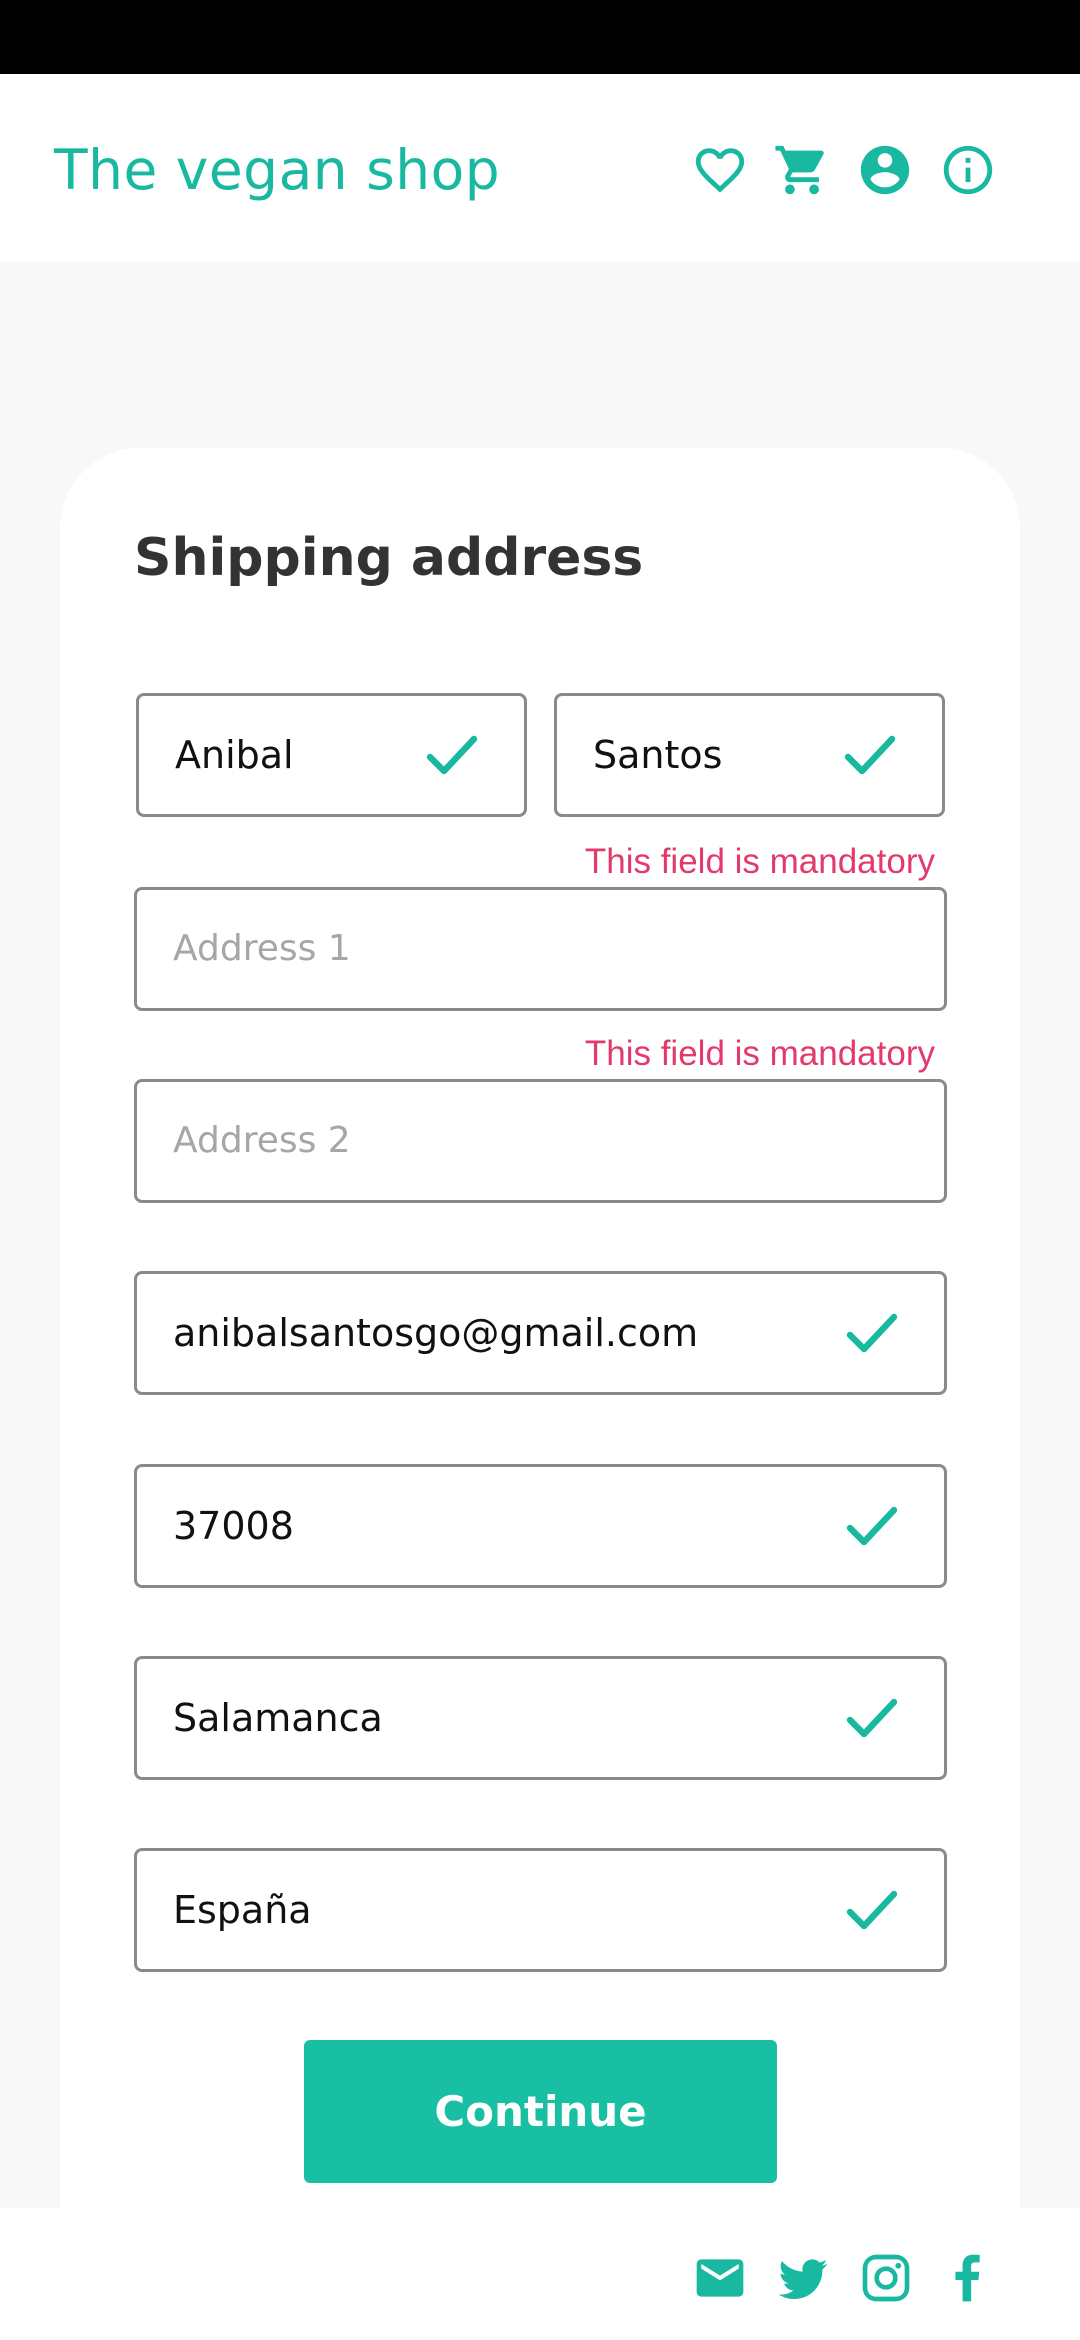  What do you see at coordinates (540, 1526) in the screenshot?
I see `postal-code-field: 37008` at bounding box center [540, 1526].